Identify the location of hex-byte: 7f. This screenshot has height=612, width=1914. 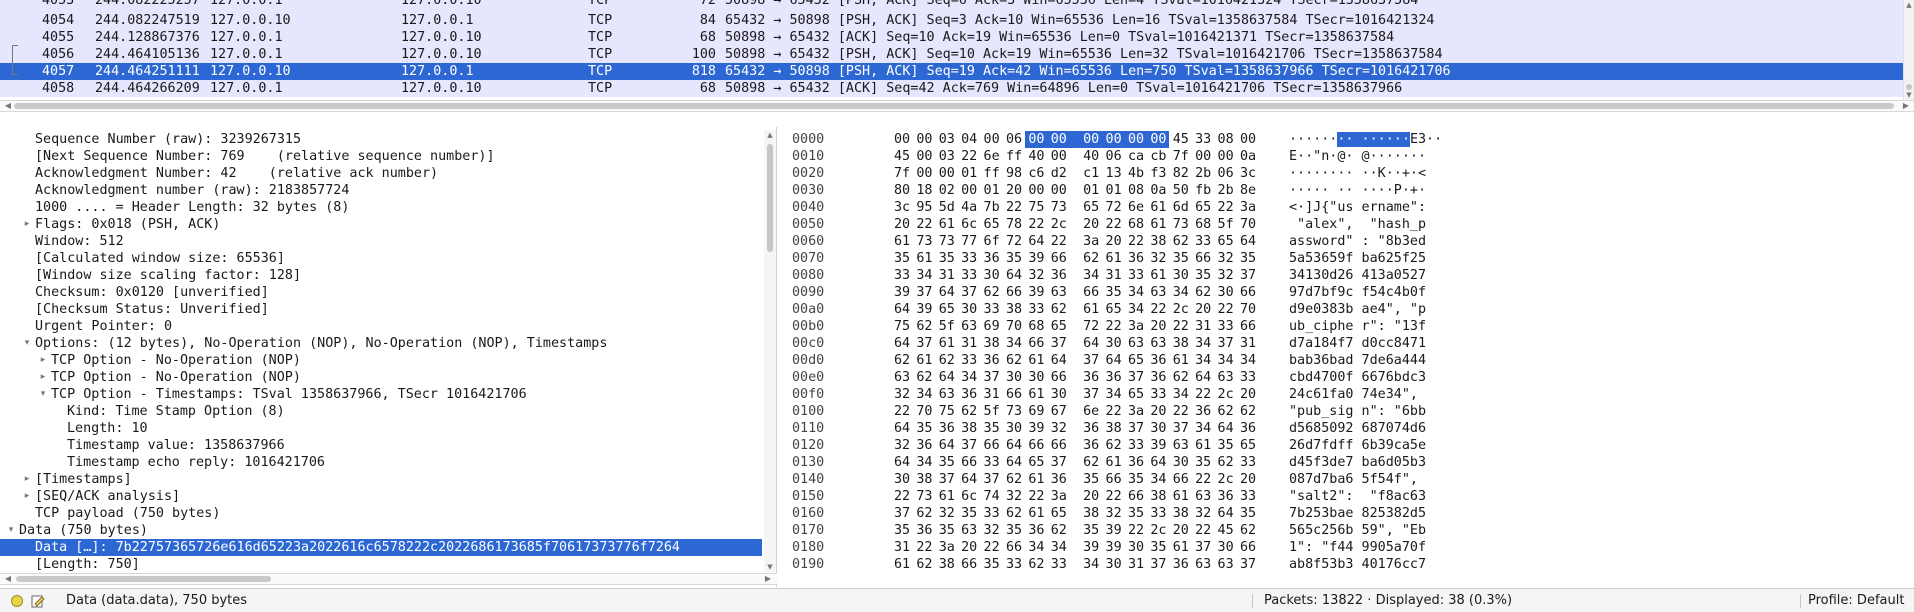
(1181, 156).